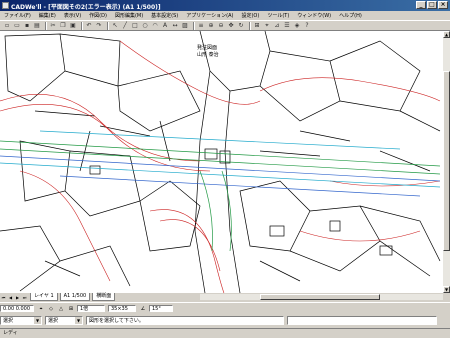  I want to click on menu-draw: 作図(D), so click(98, 15).